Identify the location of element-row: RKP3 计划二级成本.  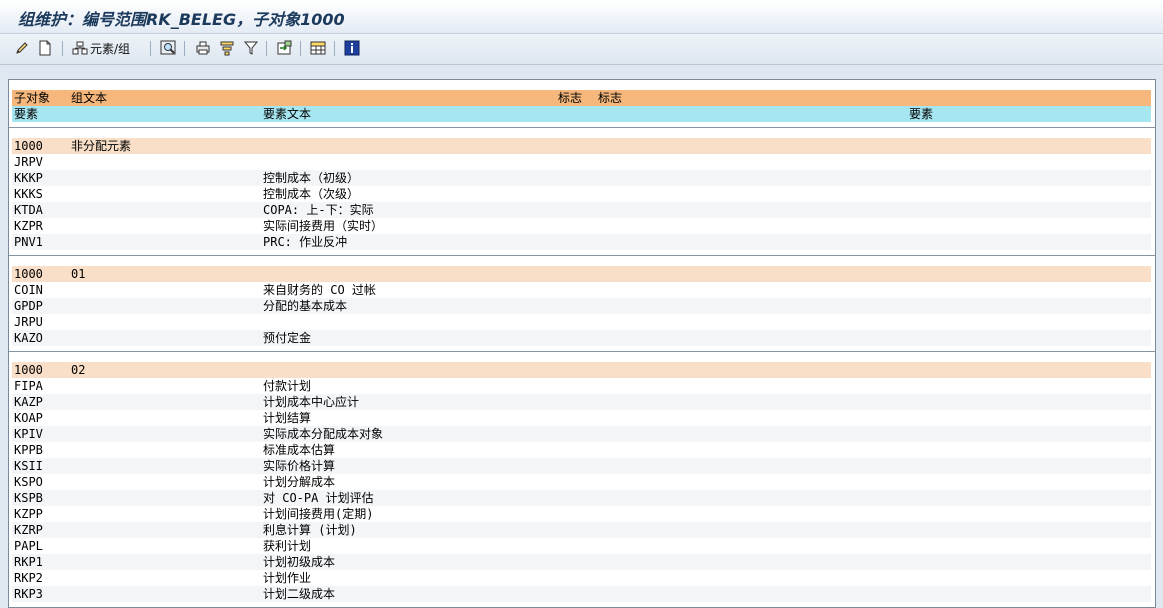
(581, 594).